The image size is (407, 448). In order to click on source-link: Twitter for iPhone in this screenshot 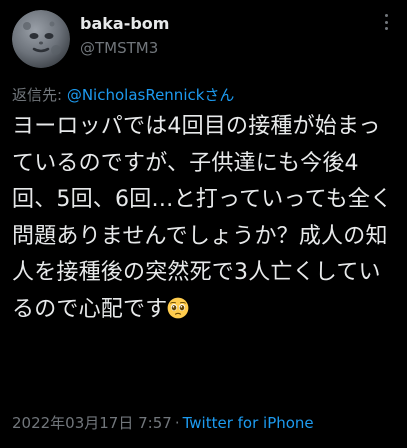, I will do `click(248, 423)`.